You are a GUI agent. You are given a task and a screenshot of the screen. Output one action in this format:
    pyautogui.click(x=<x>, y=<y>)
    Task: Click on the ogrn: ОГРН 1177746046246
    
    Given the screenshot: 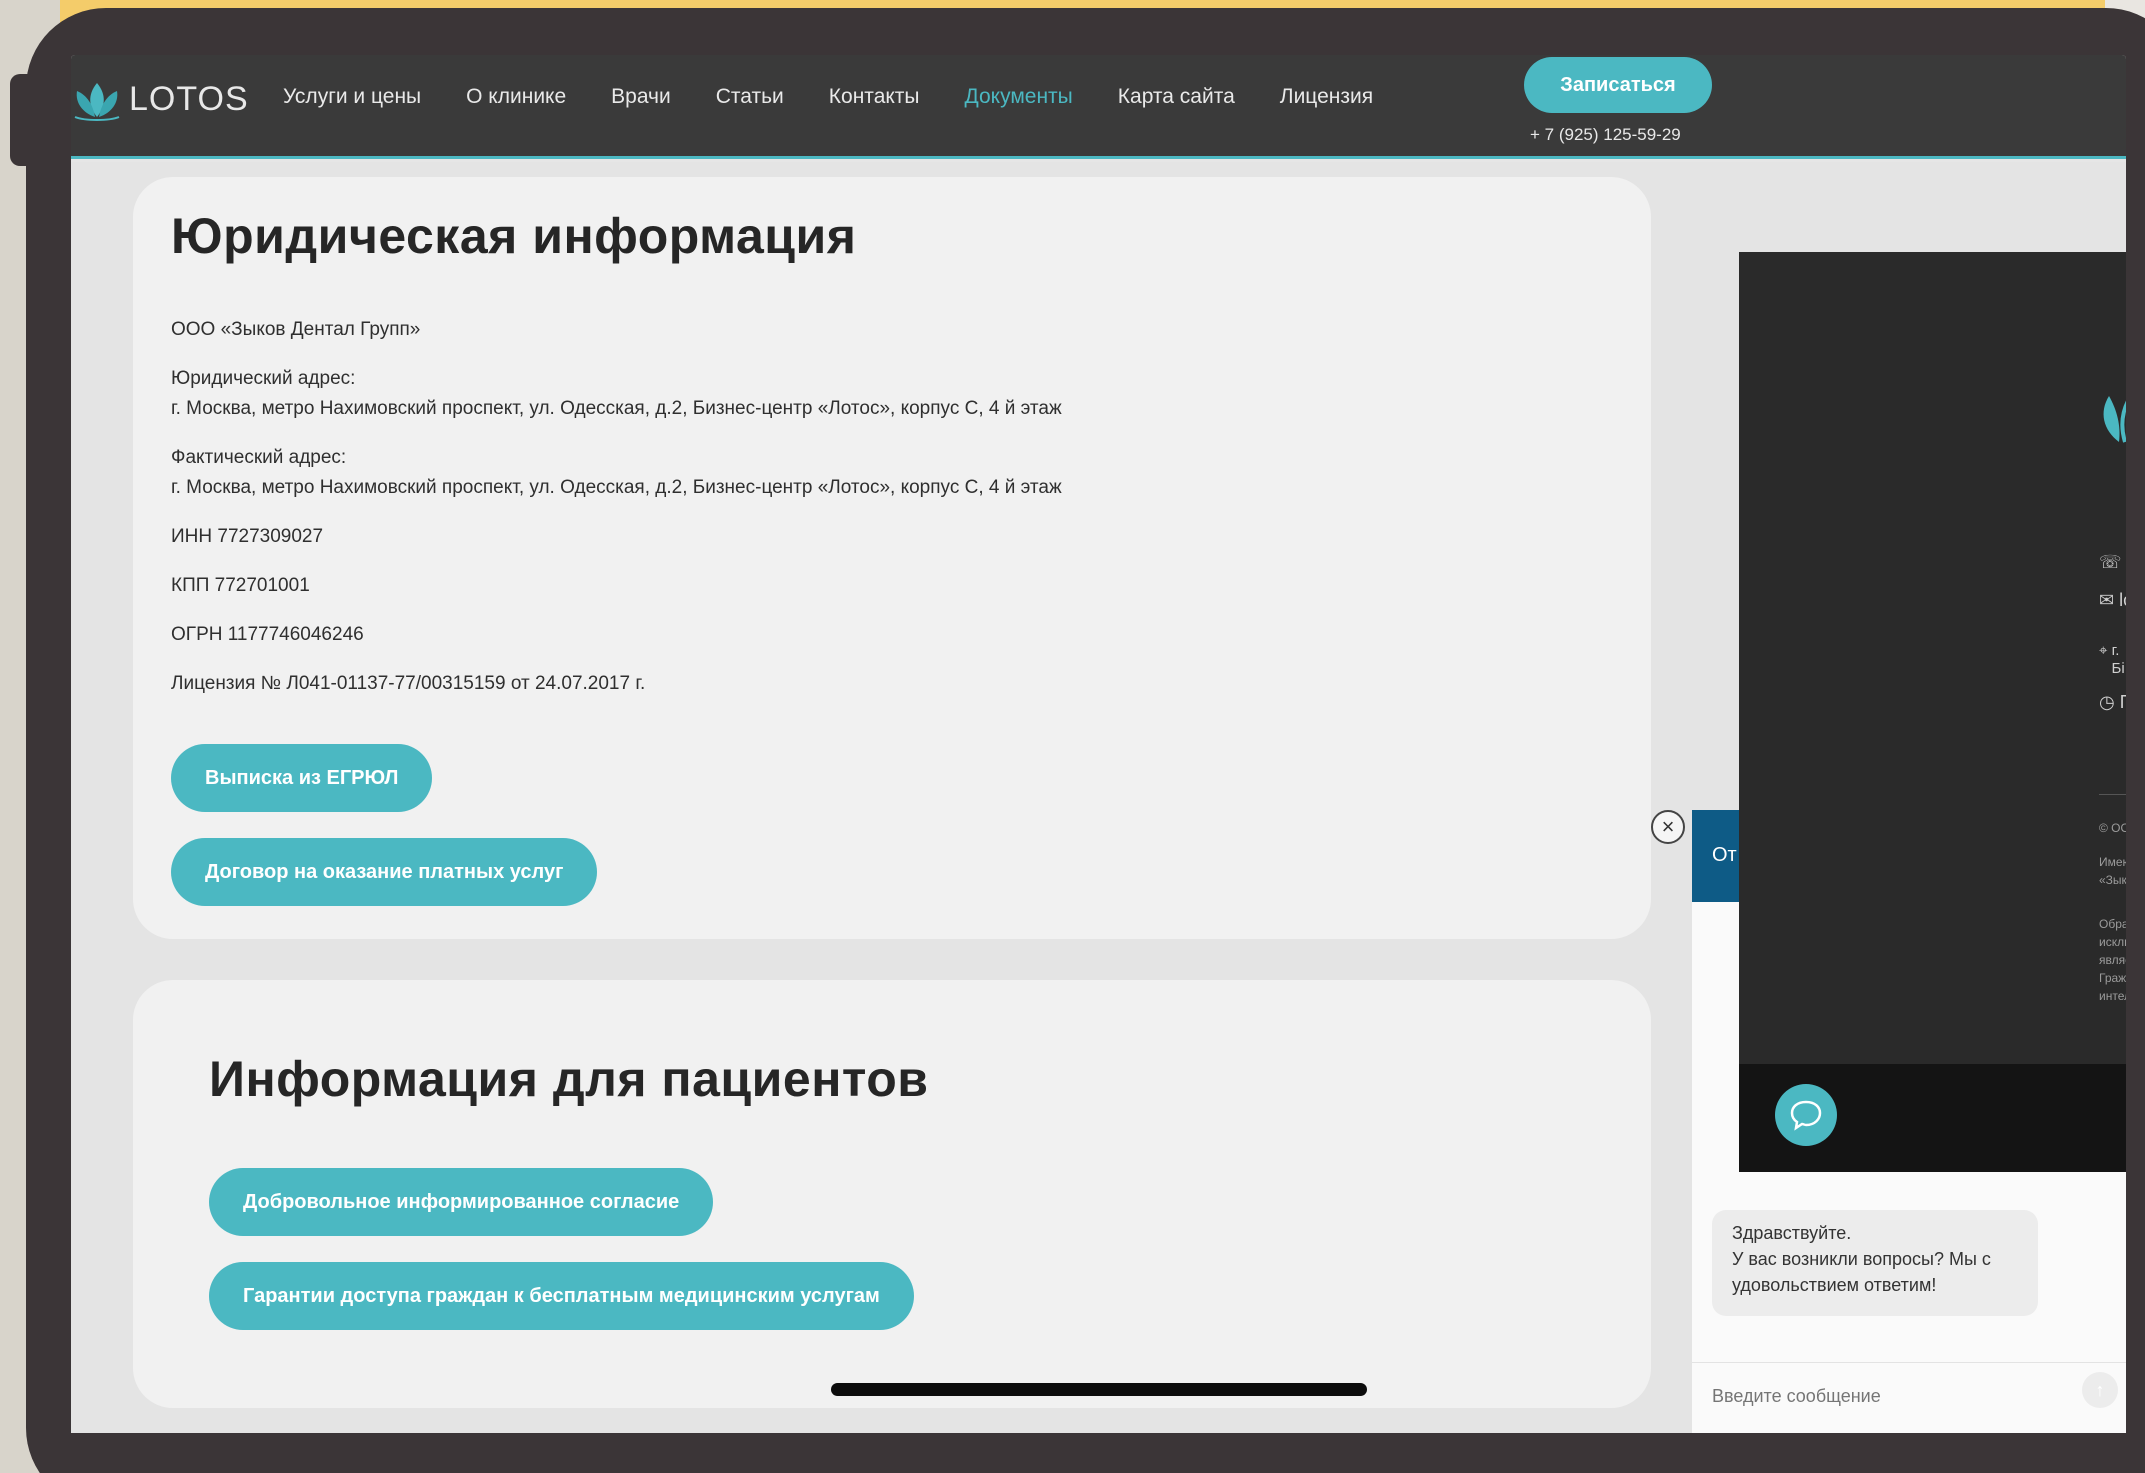 What is the action you would take?
    pyautogui.click(x=267, y=634)
    